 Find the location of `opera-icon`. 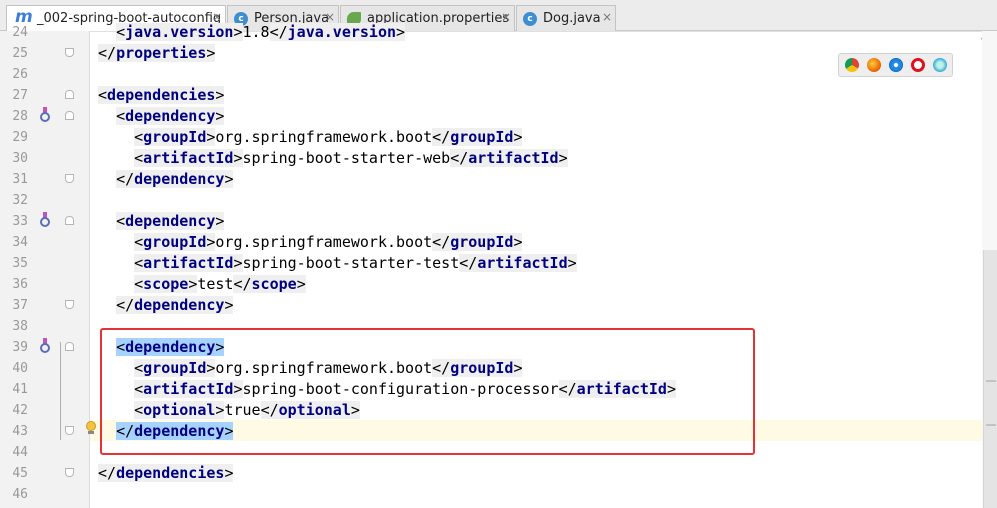

opera-icon is located at coordinates (918, 65).